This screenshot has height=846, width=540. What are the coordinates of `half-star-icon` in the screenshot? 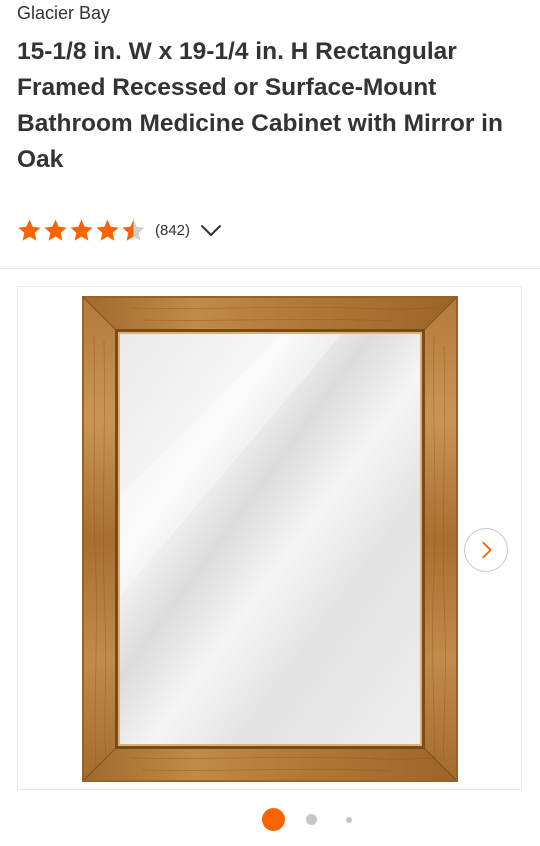 It's located at (133, 230).